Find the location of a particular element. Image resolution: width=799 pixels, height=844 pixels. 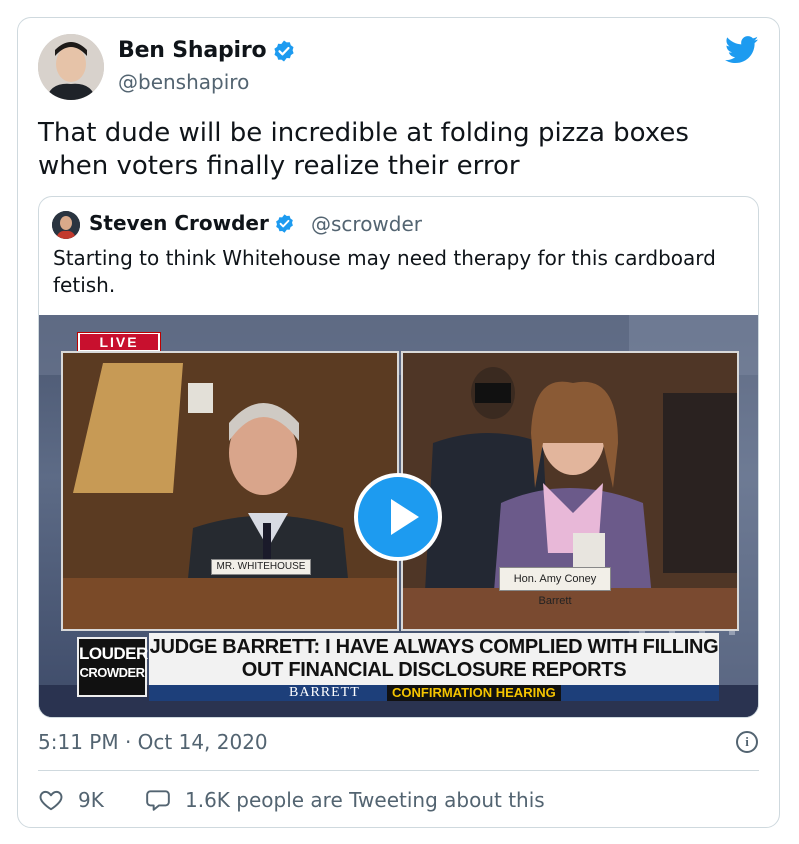

quoted-author-handle: @scrowder is located at coordinates (366, 224).